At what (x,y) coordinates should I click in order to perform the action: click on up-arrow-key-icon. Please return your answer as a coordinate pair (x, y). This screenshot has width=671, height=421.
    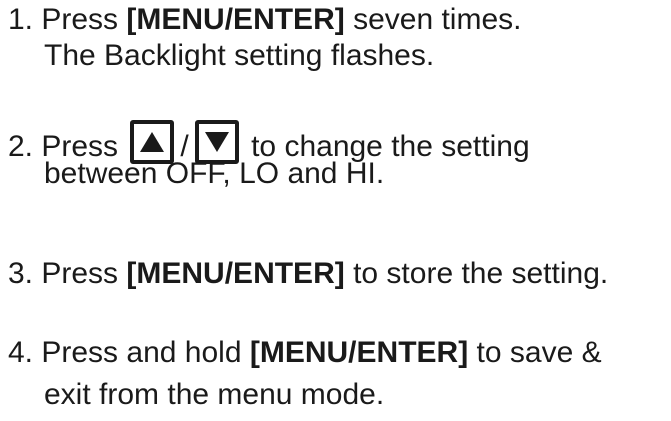
    Looking at the image, I should click on (152, 142).